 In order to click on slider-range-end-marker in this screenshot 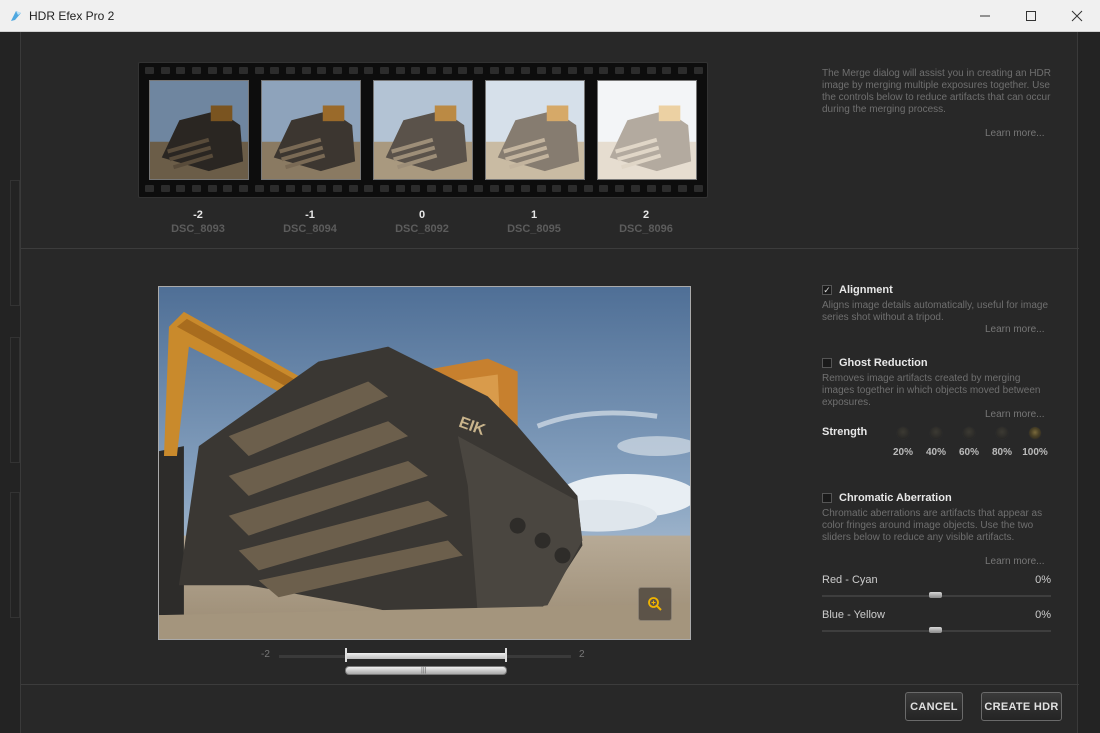, I will do `click(506, 655)`.